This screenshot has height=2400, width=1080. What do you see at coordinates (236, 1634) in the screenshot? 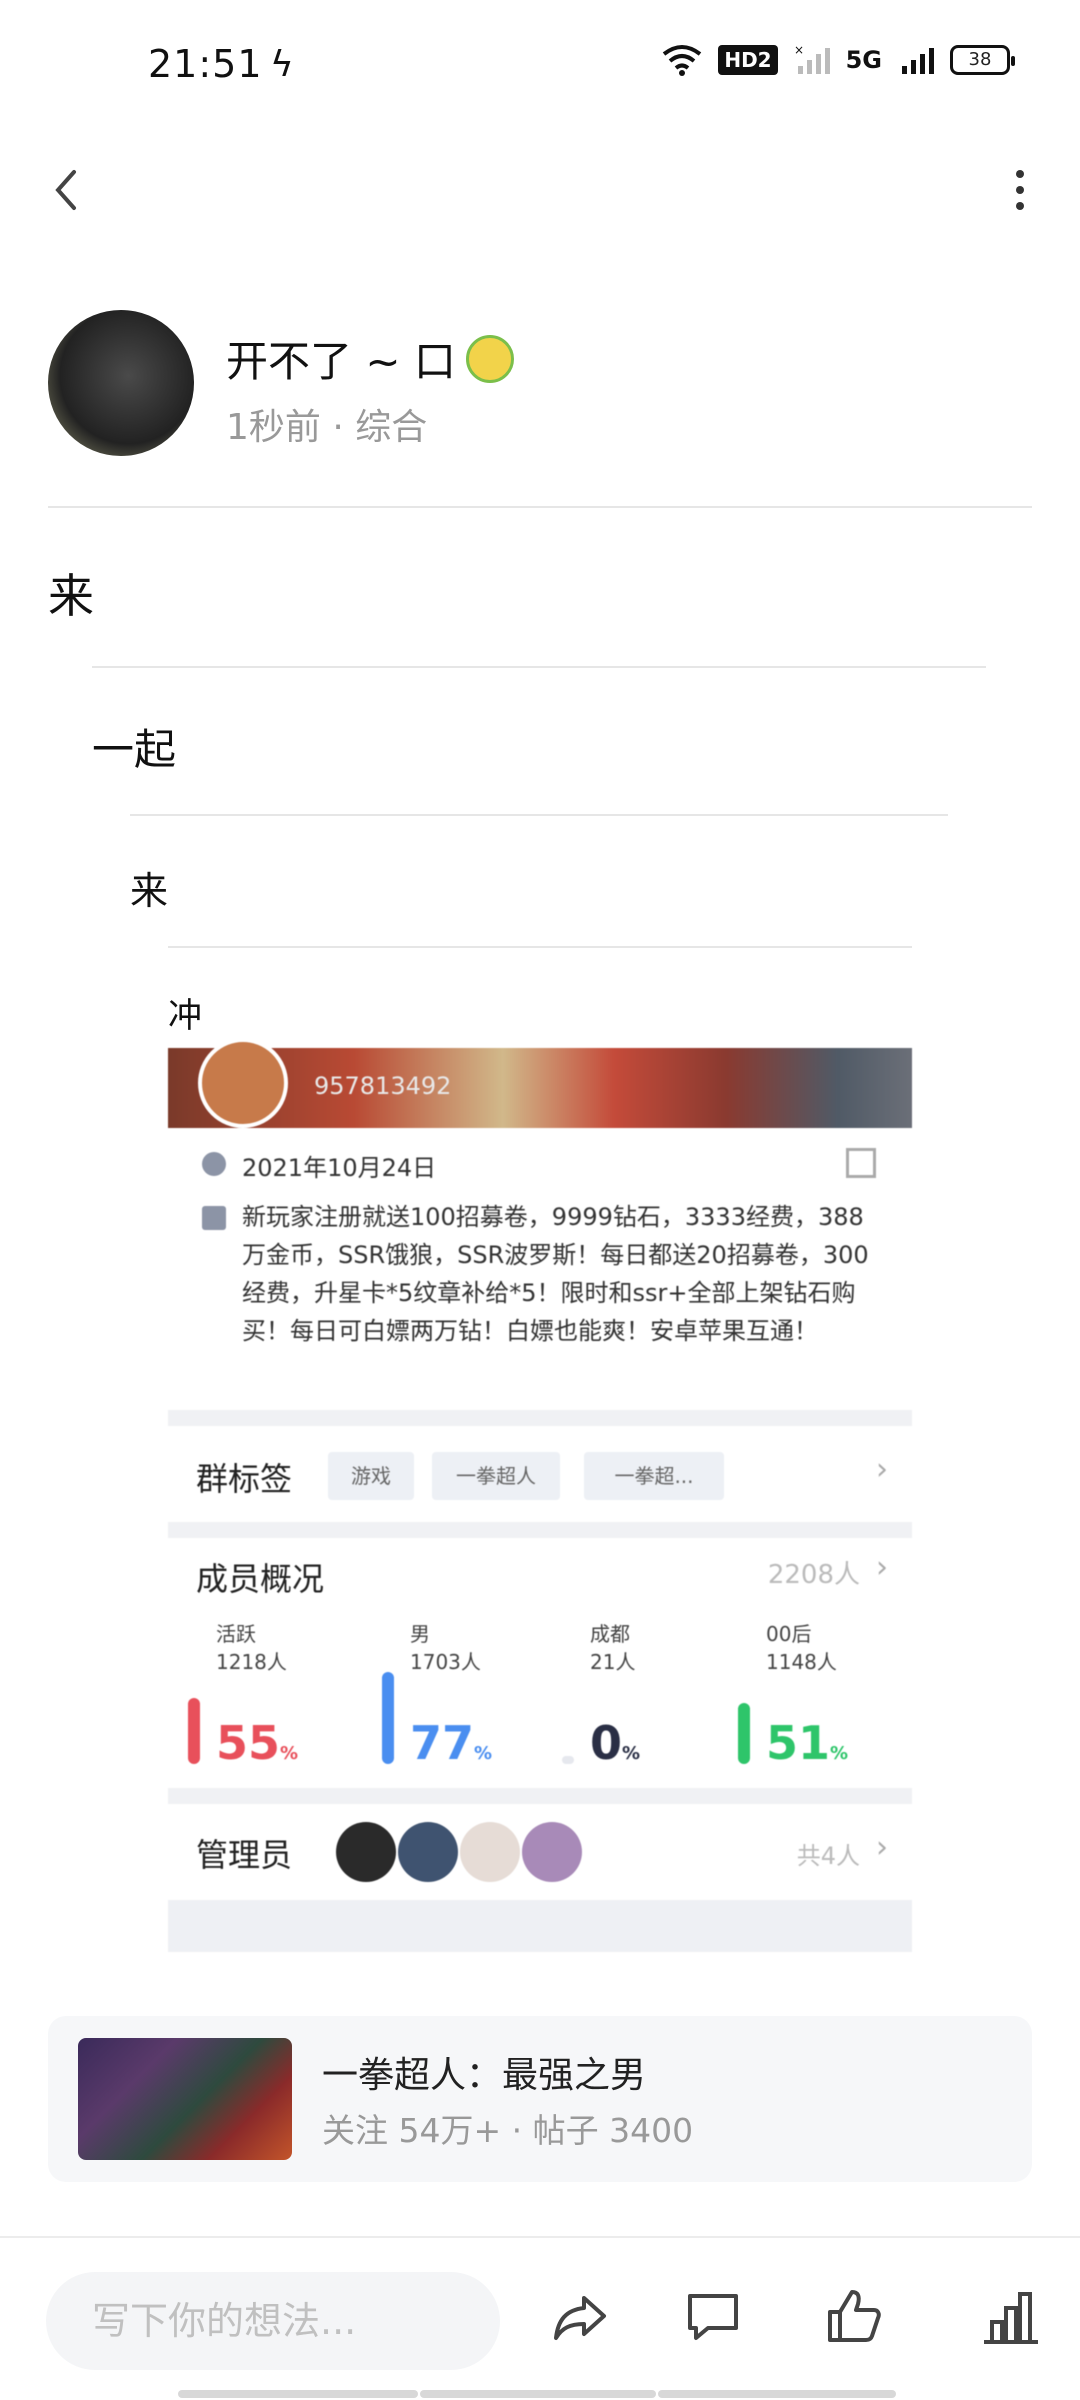
I see `stat-title: 活跃` at bounding box center [236, 1634].